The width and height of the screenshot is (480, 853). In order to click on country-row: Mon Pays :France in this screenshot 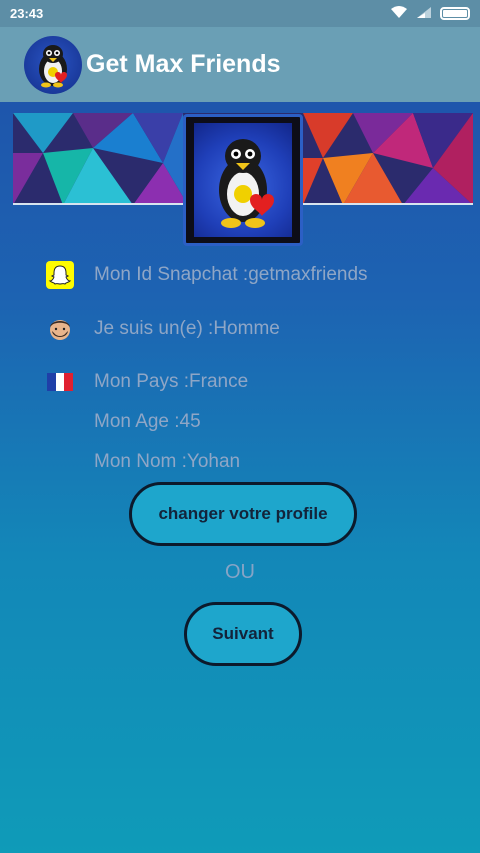, I will do `click(147, 382)`.